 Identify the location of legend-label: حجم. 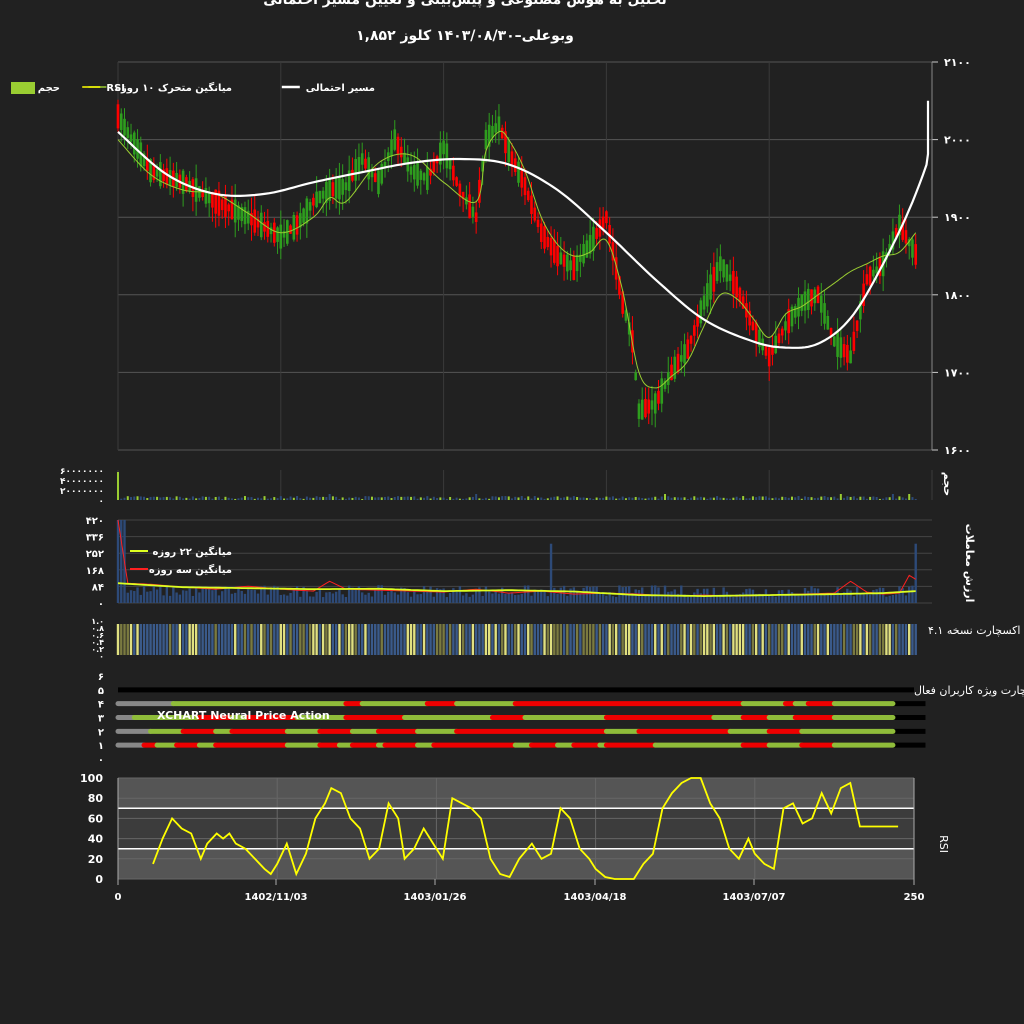
(49, 88).